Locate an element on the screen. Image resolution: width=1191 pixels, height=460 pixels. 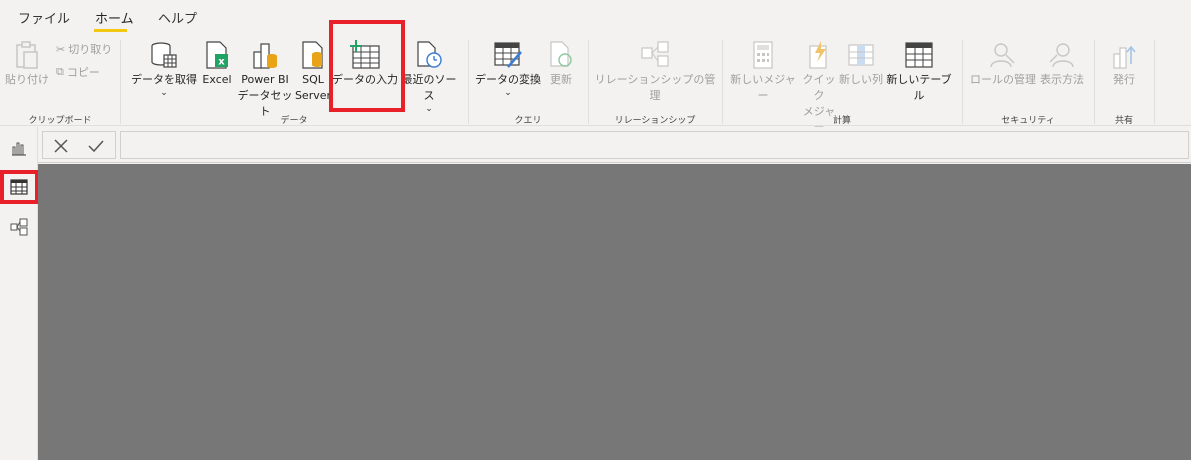
formula-input is located at coordinates (654, 145).